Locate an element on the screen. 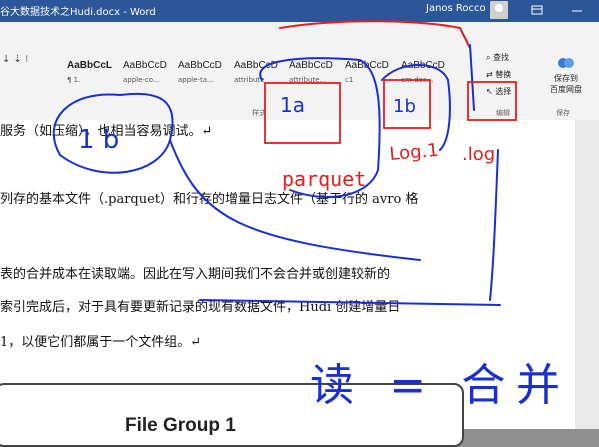  cursor-icon: ↖ is located at coordinates (489, 91).